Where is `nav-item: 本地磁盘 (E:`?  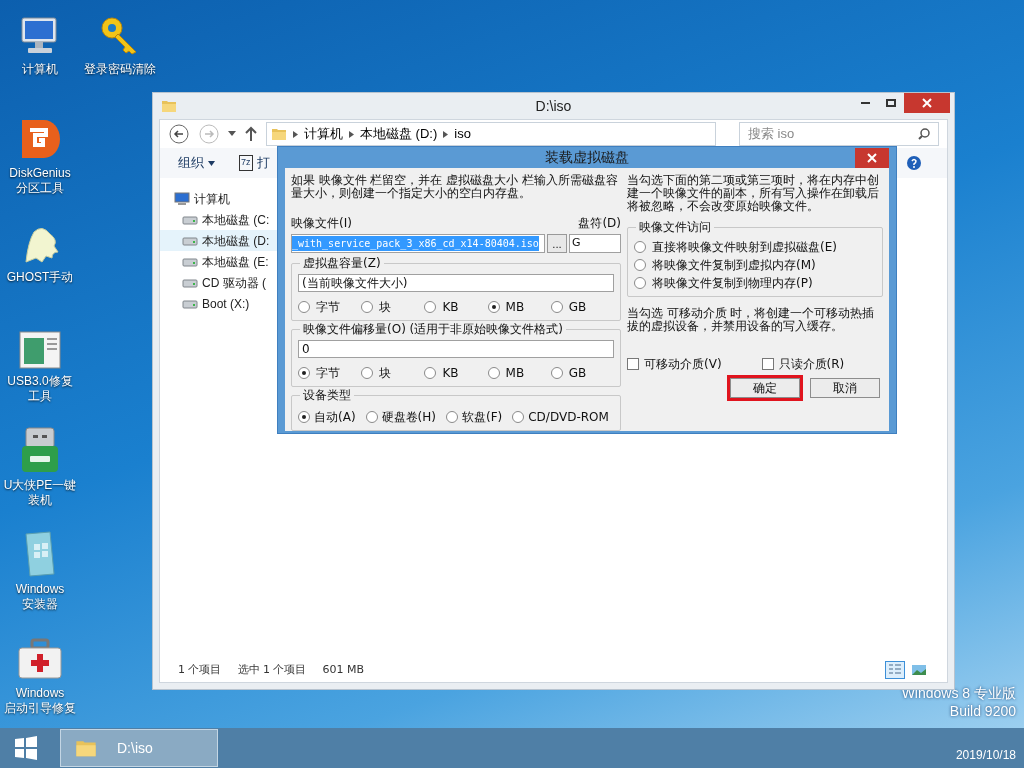 nav-item: 本地磁盘 (E: is located at coordinates (230, 261).